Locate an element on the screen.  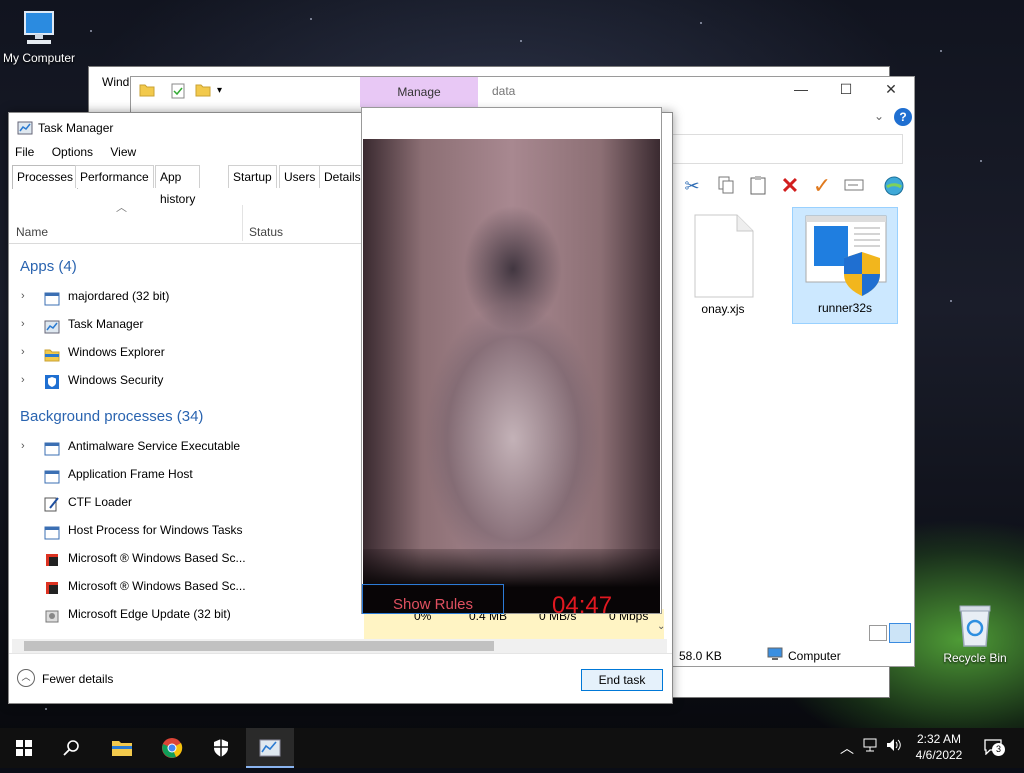
taskbar-chrome is located at coordinates (172, 748).